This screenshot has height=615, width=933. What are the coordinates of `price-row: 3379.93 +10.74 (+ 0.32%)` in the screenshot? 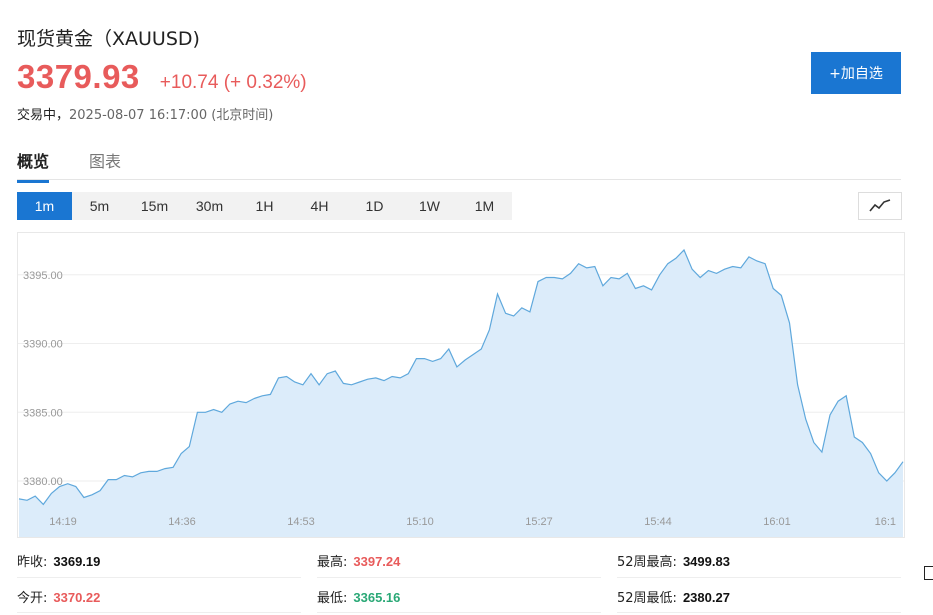 It's located at (162, 77).